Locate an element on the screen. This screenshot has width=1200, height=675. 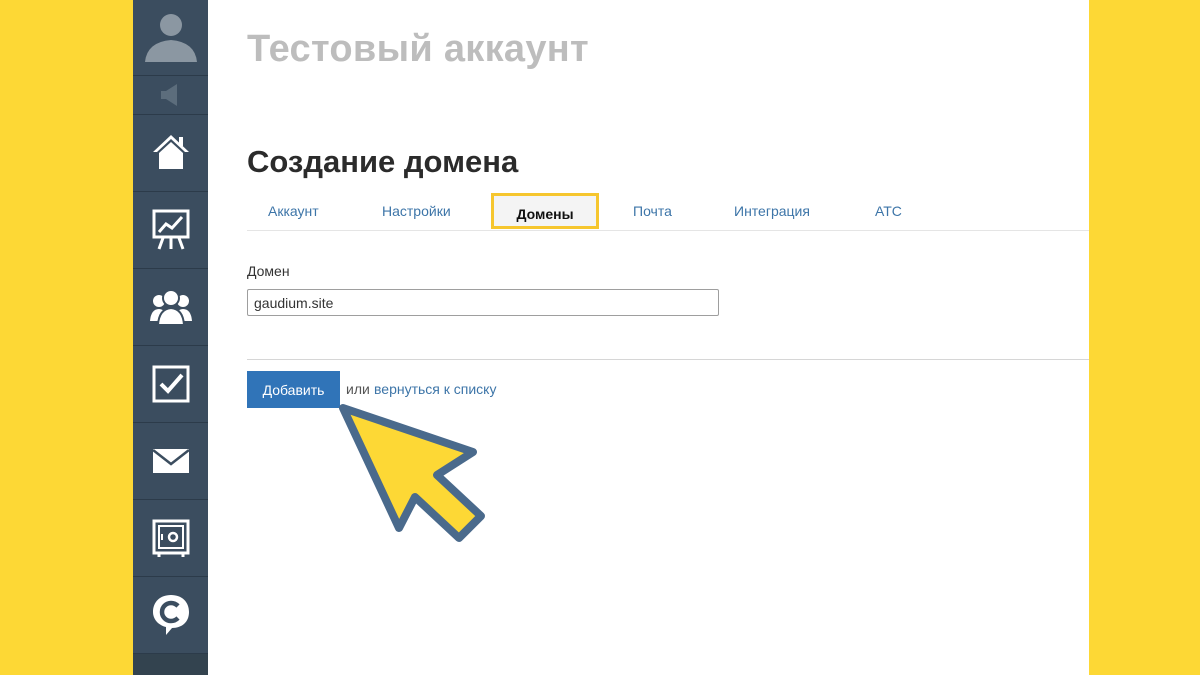
tab-account: Аккаунт is located at coordinates (293, 211).